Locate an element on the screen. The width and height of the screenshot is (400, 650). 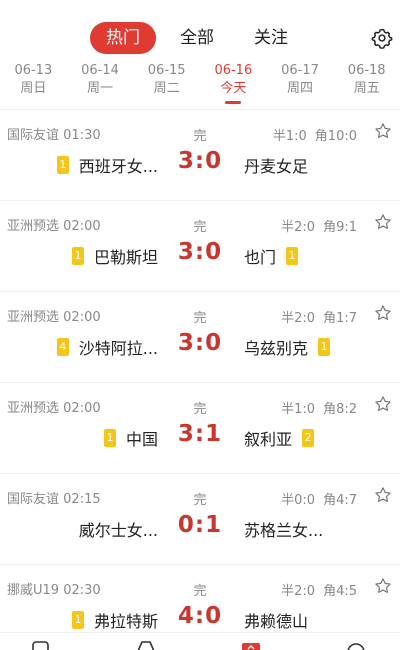
corner-count: 角10:0 is located at coordinates (335, 136).